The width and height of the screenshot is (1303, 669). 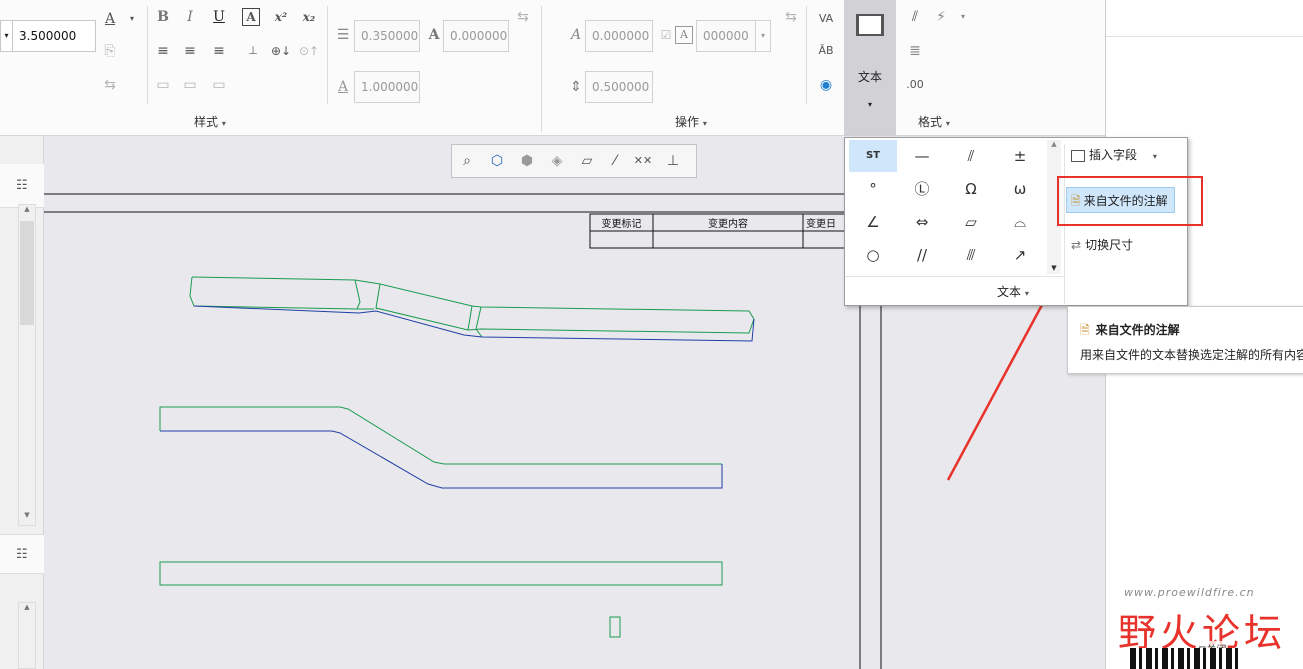 What do you see at coordinates (27, 273) in the screenshot?
I see `scroll-thumb` at bounding box center [27, 273].